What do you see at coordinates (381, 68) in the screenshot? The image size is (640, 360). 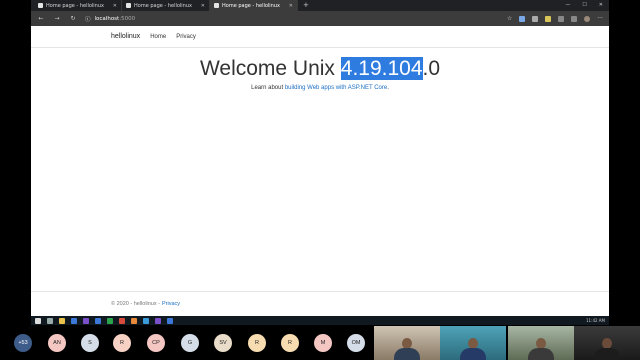 I see `selected-version-text: 4.19.104` at bounding box center [381, 68].